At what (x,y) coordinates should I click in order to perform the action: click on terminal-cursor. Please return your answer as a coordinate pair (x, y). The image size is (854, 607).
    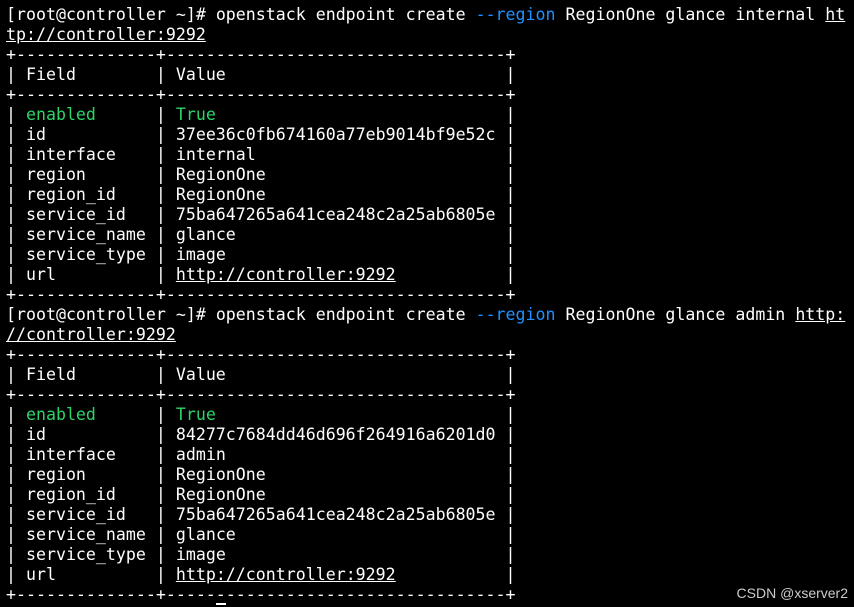
    Looking at the image, I should click on (221, 604).